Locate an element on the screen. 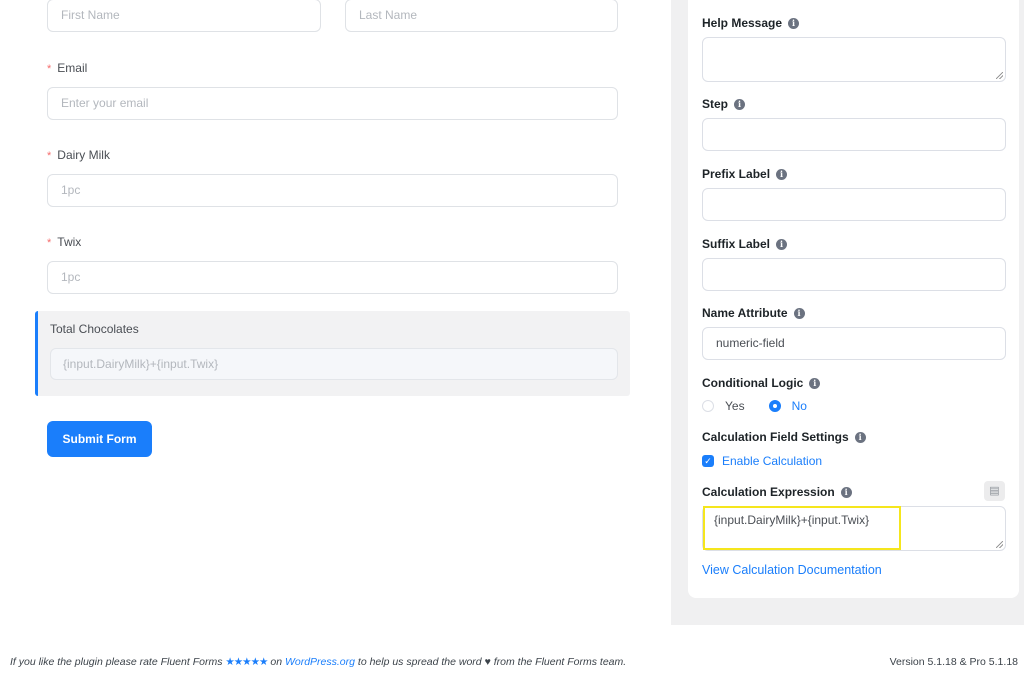 The width and height of the screenshot is (1024, 677). prefix-input is located at coordinates (854, 204).